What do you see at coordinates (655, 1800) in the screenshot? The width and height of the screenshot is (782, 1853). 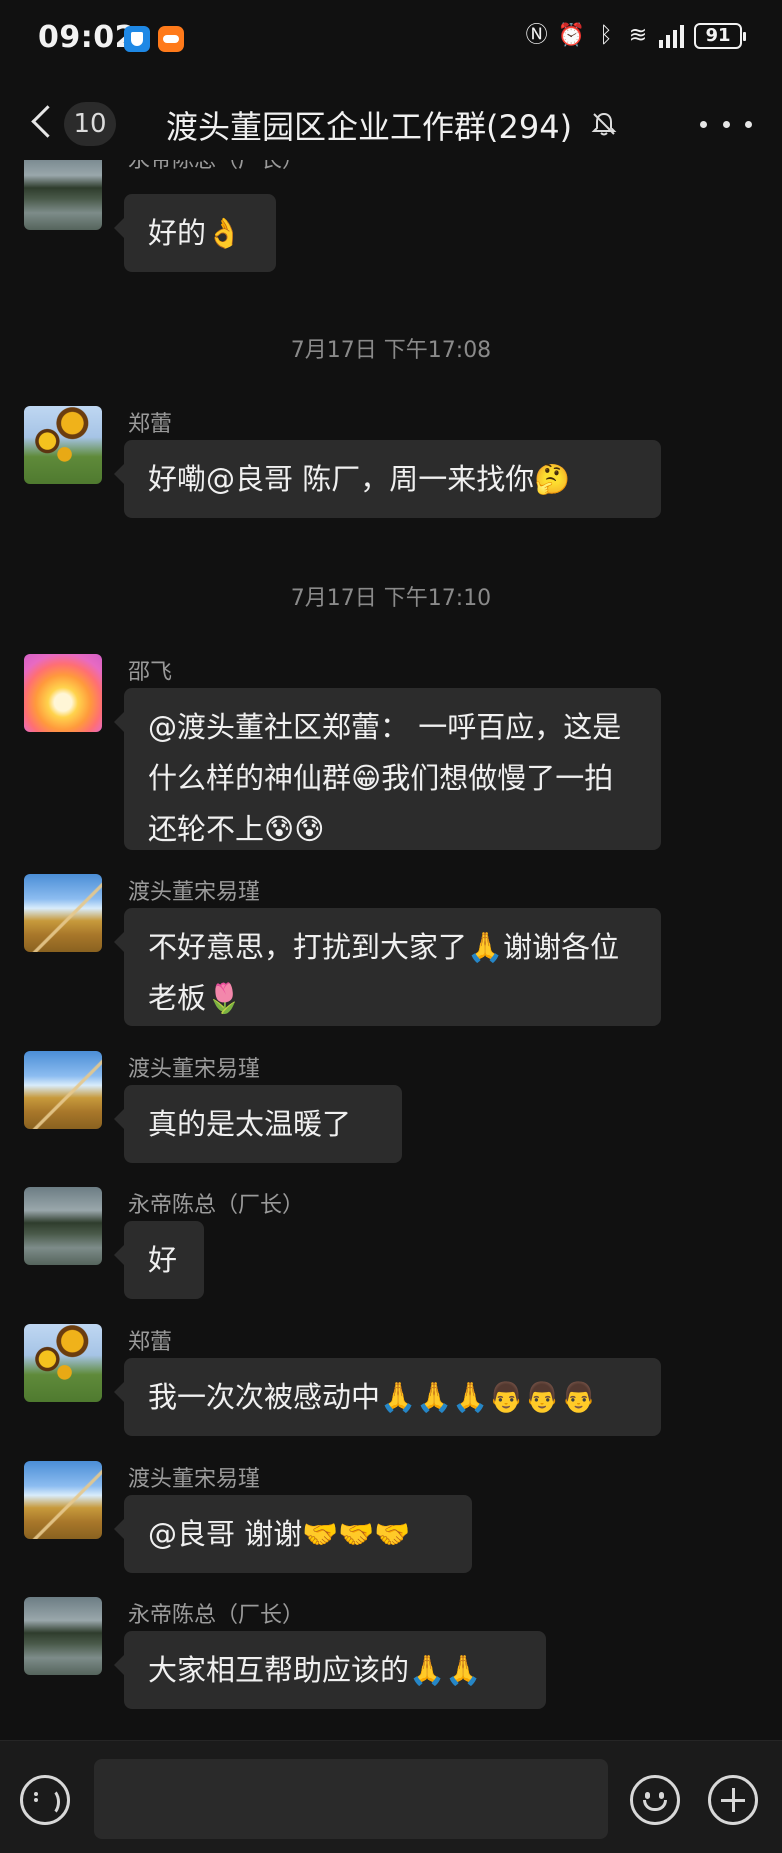 I see `emoji-icon` at bounding box center [655, 1800].